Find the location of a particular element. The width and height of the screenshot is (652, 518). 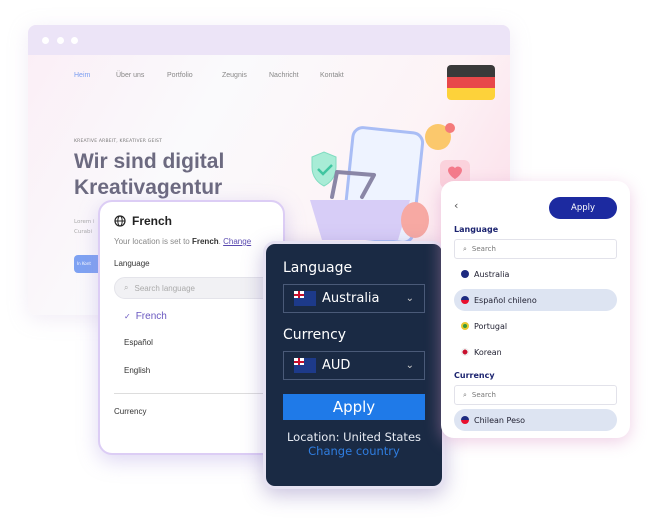

currency-search-input: ⌕ Search is located at coordinates (535, 395).